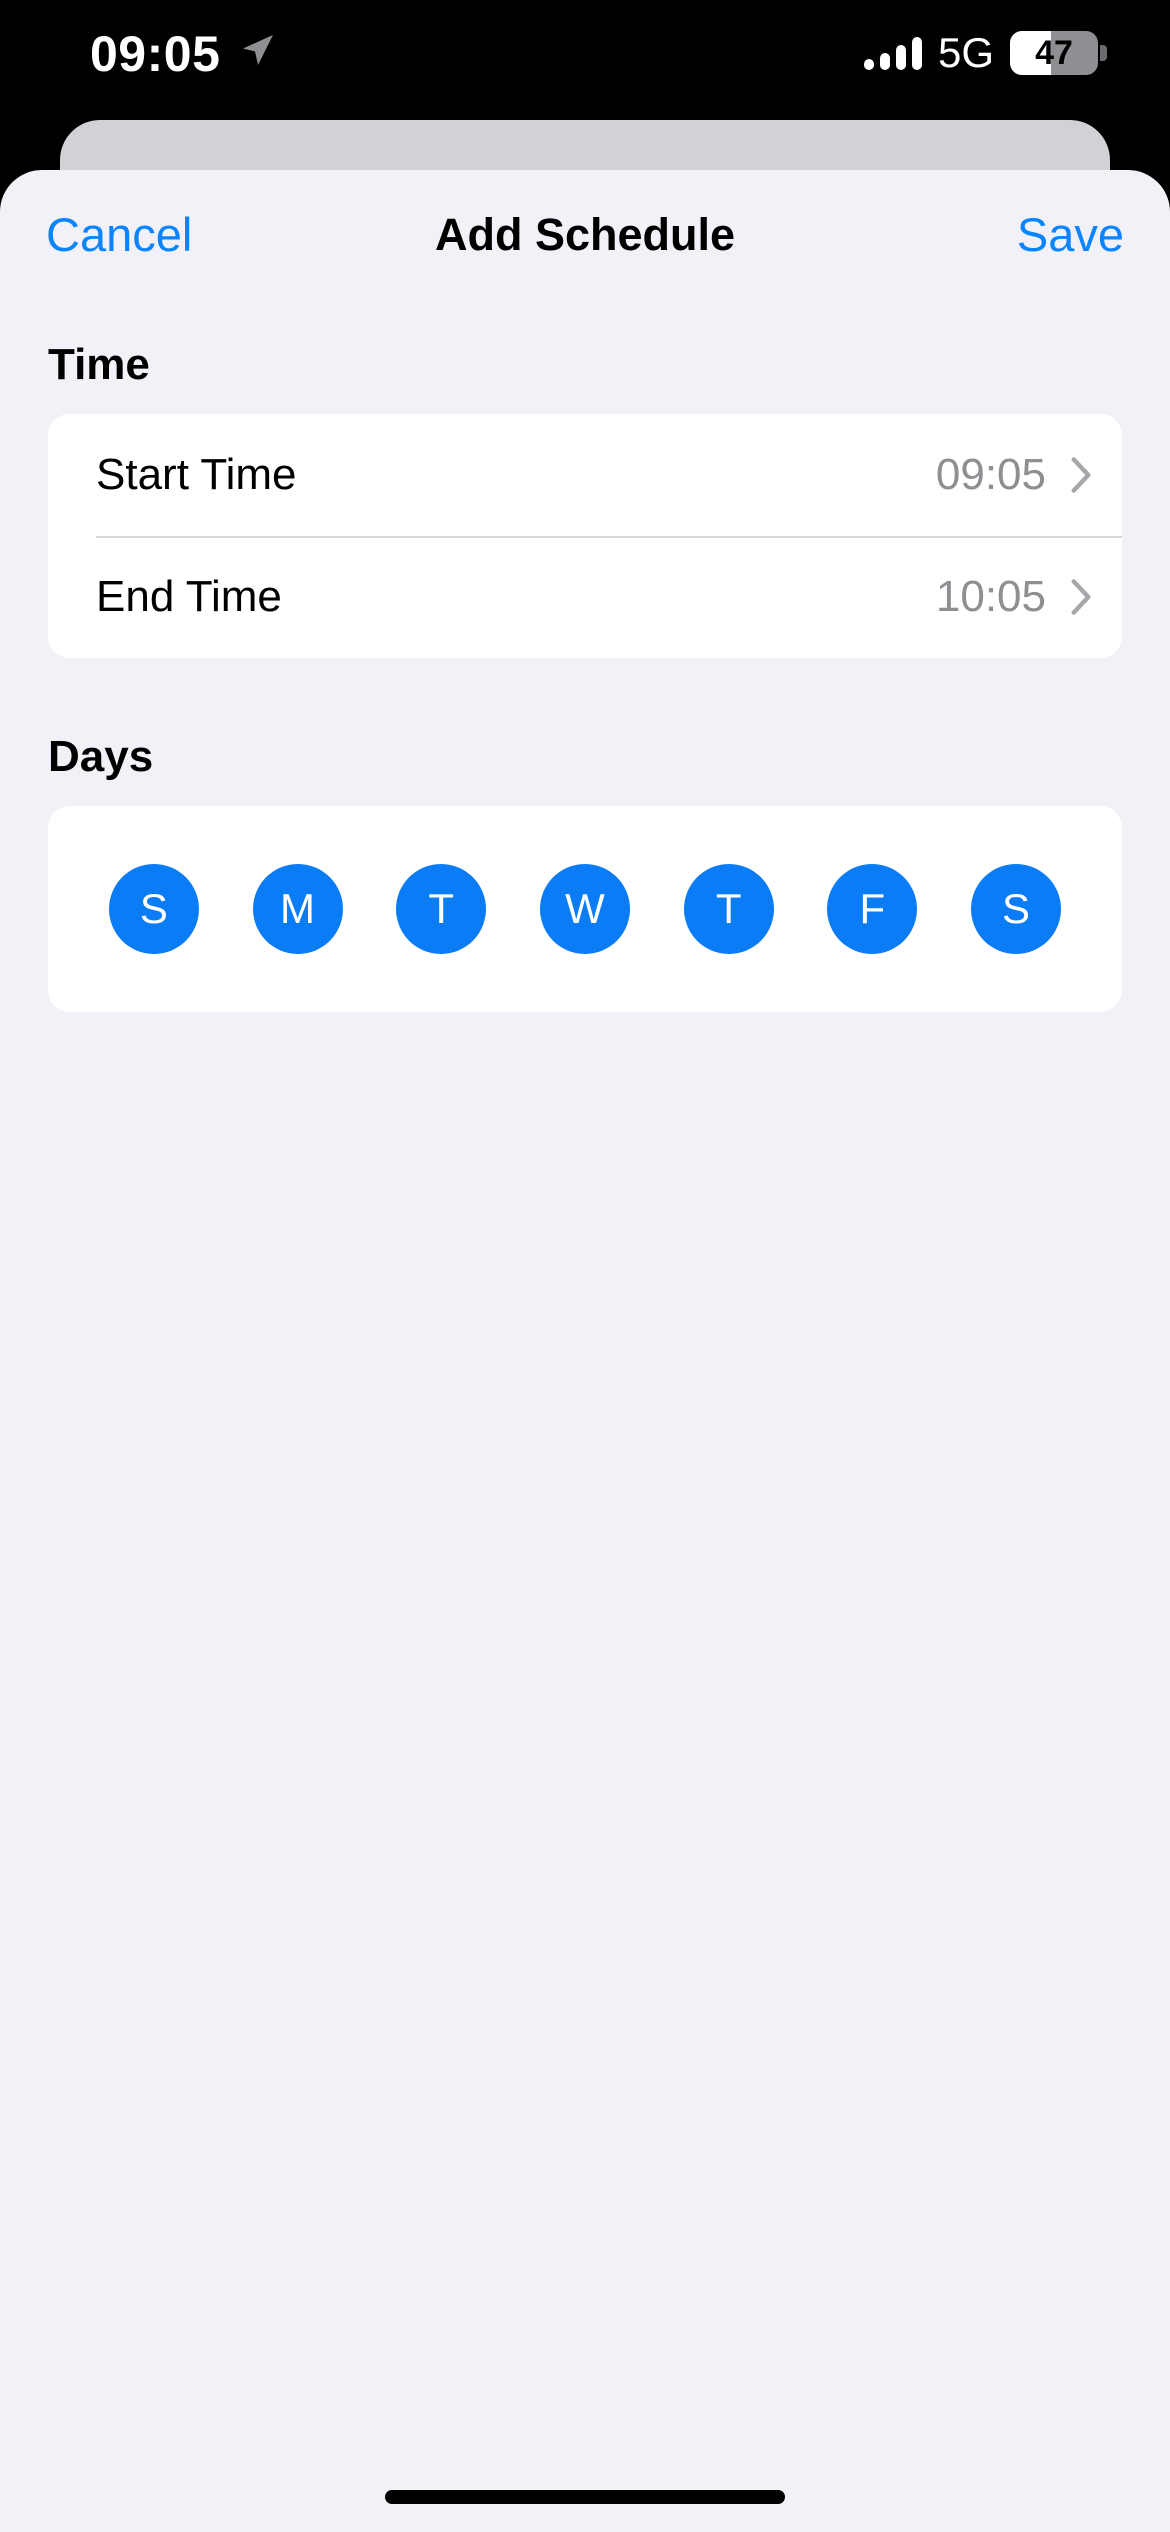 The height and width of the screenshot is (2532, 1170). I want to click on battery-cap, so click(1103, 53).